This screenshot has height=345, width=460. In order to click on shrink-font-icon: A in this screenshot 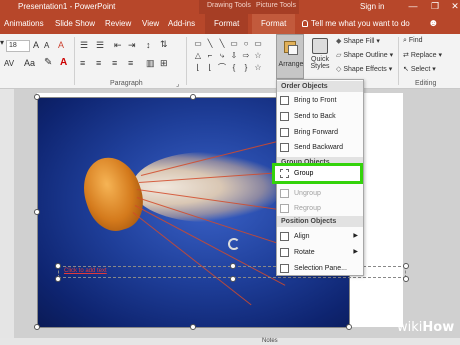, I will do `click(46, 45)`.